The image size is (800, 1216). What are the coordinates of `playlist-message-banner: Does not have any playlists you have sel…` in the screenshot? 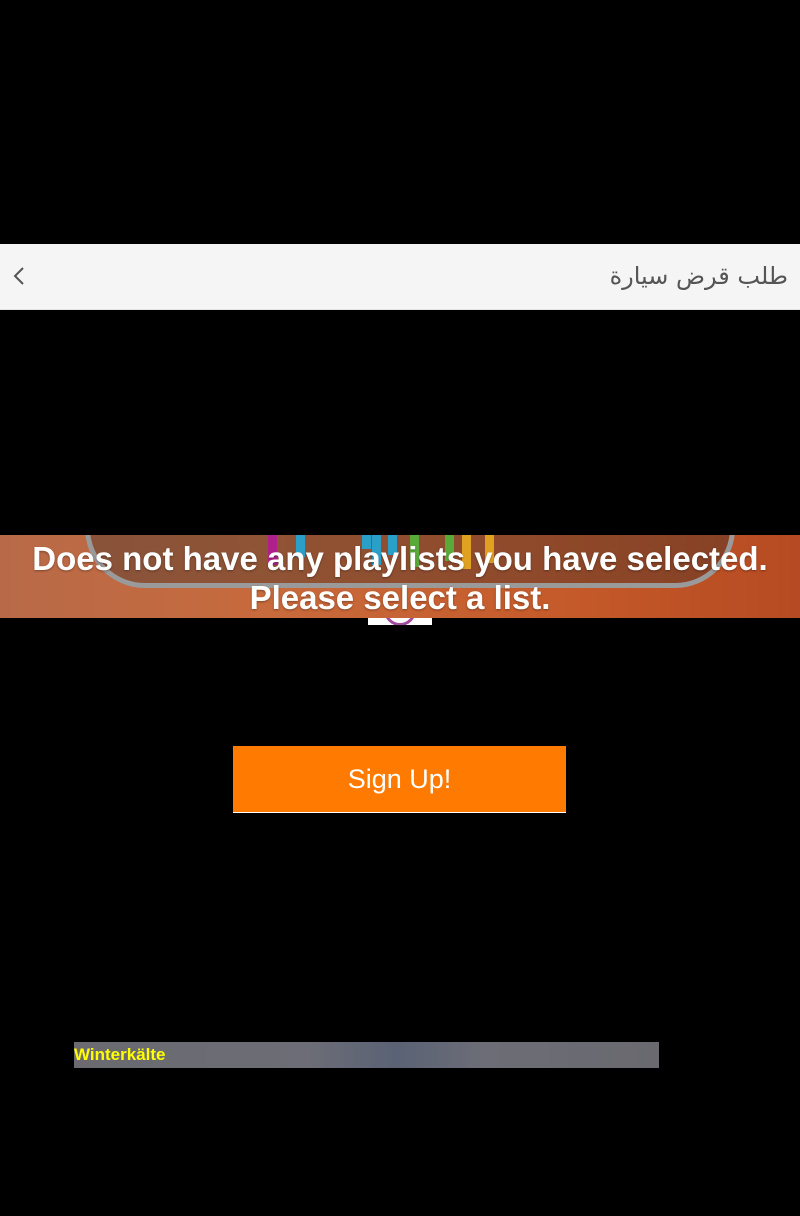 It's located at (400, 576).